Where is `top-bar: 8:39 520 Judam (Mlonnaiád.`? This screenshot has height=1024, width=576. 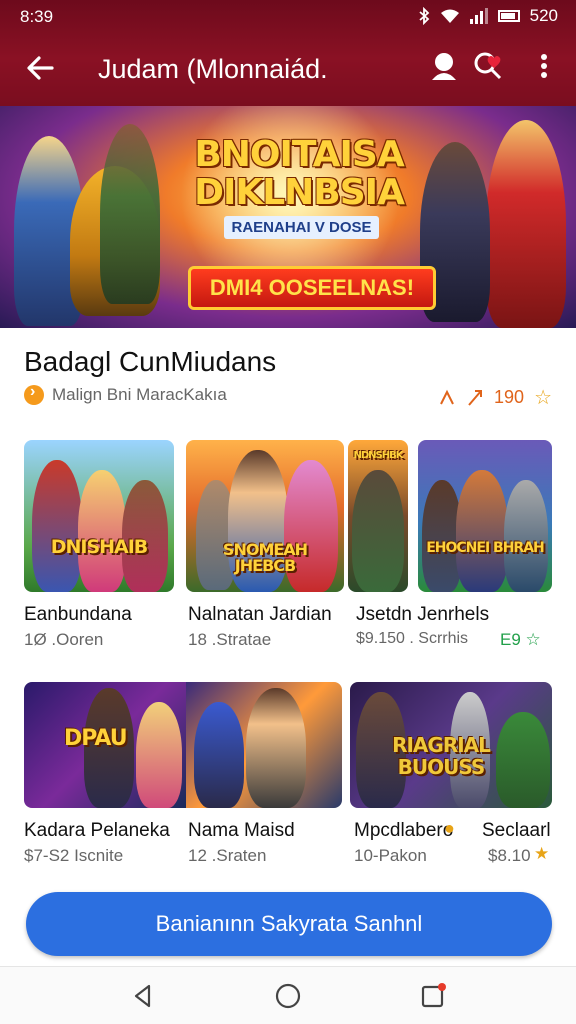
top-bar: 8:39 520 Judam (Mlonnaiád. is located at coordinates (288, 53).